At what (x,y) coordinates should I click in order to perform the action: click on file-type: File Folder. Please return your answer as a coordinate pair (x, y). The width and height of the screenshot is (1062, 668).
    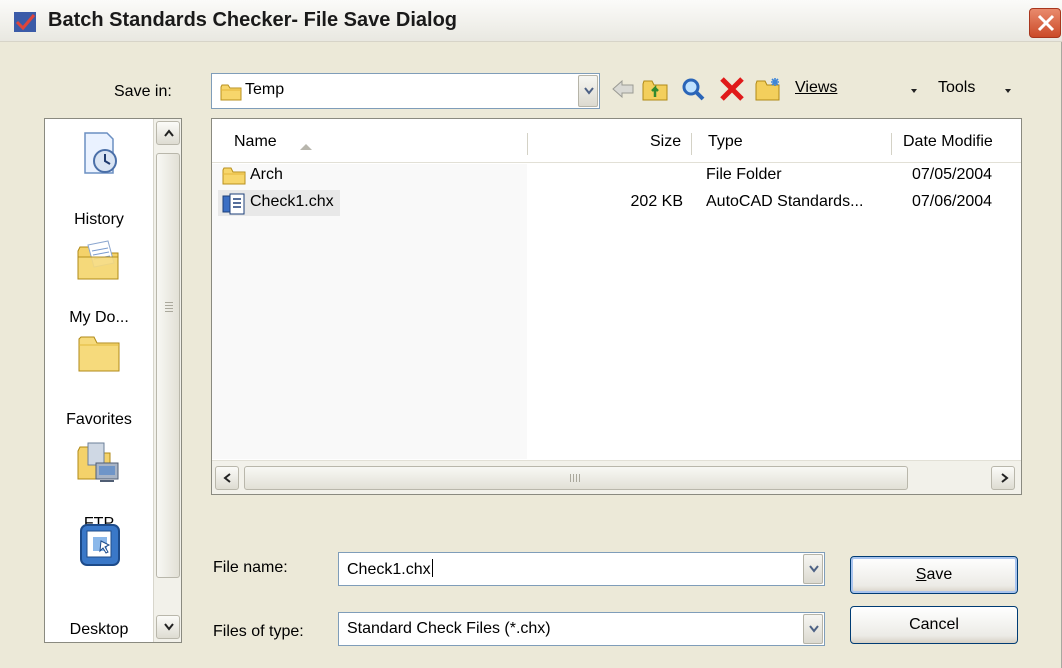
    Looking at the image, I should click on (744, 174).